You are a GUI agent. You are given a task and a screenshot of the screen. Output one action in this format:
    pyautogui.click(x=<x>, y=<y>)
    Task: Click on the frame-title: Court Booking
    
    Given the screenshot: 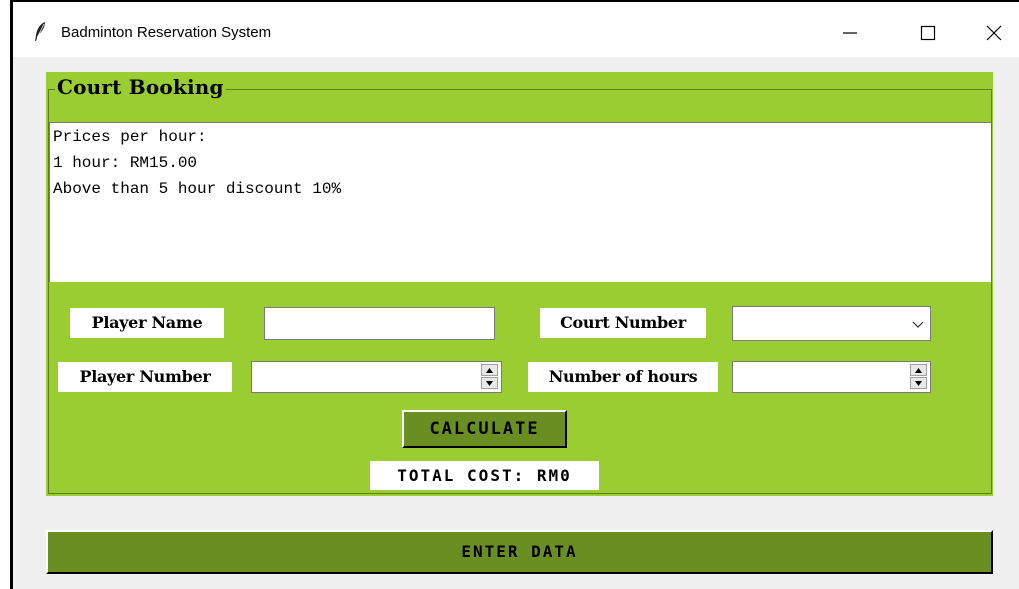 What is the action you would take?
    pyautogui.click(x=140, y=87)
    